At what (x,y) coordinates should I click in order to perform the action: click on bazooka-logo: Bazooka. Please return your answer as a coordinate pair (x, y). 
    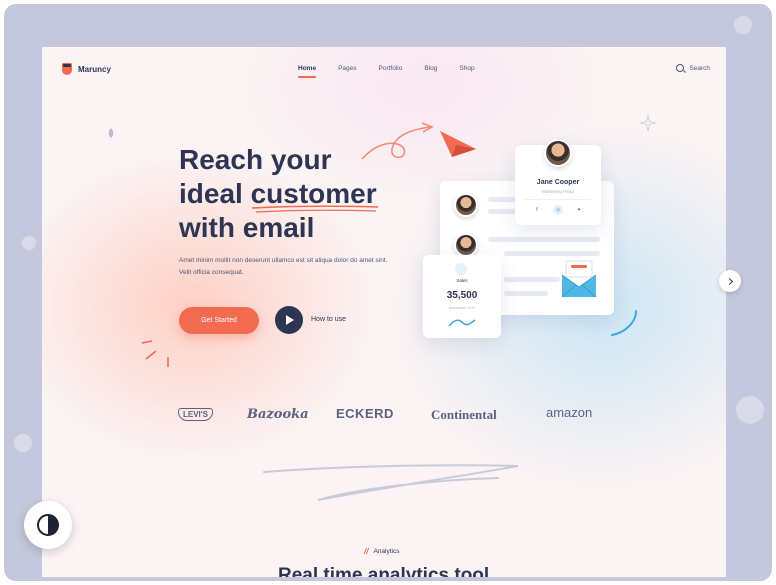
    Looking at the image, I should click on (278, 414).